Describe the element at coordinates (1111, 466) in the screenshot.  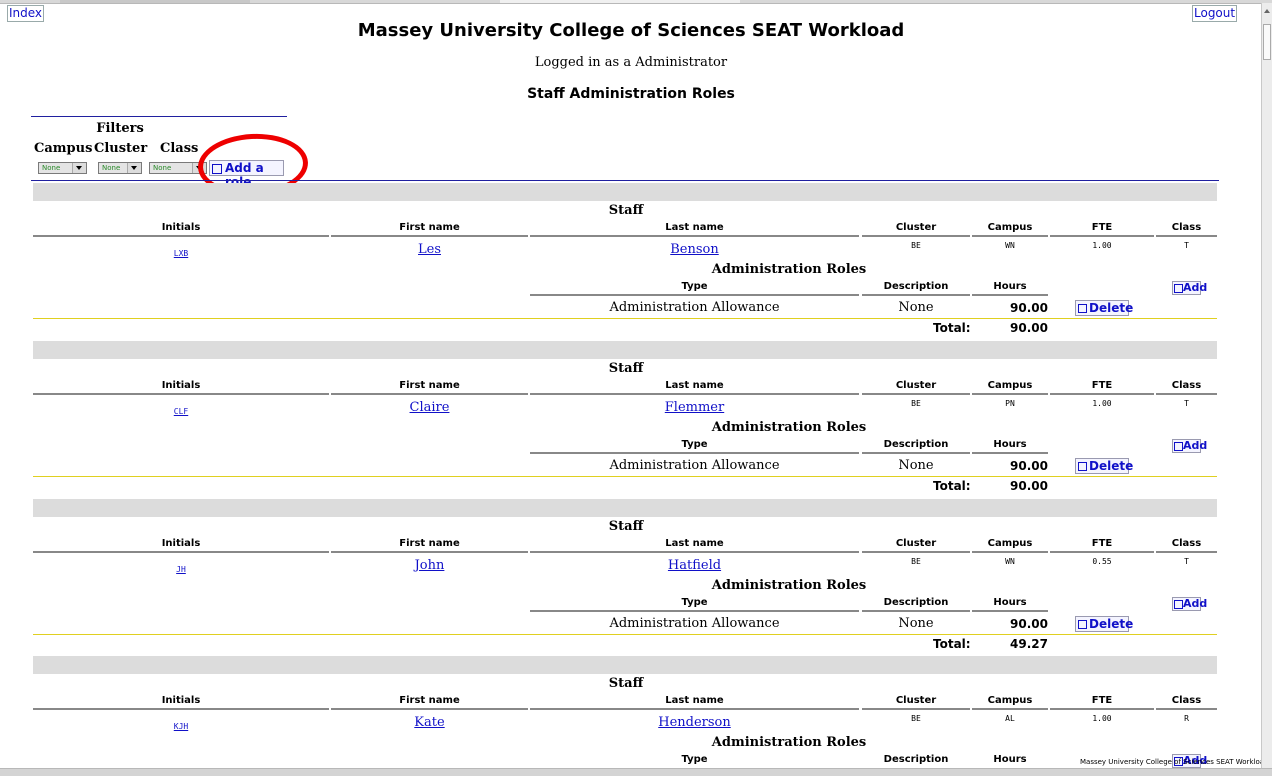
I see `delete-label: Delete` at that location.